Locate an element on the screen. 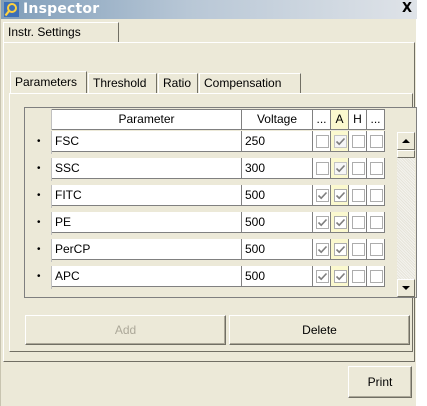  table-row: • PE 500 is located at coordinates (210, 223).